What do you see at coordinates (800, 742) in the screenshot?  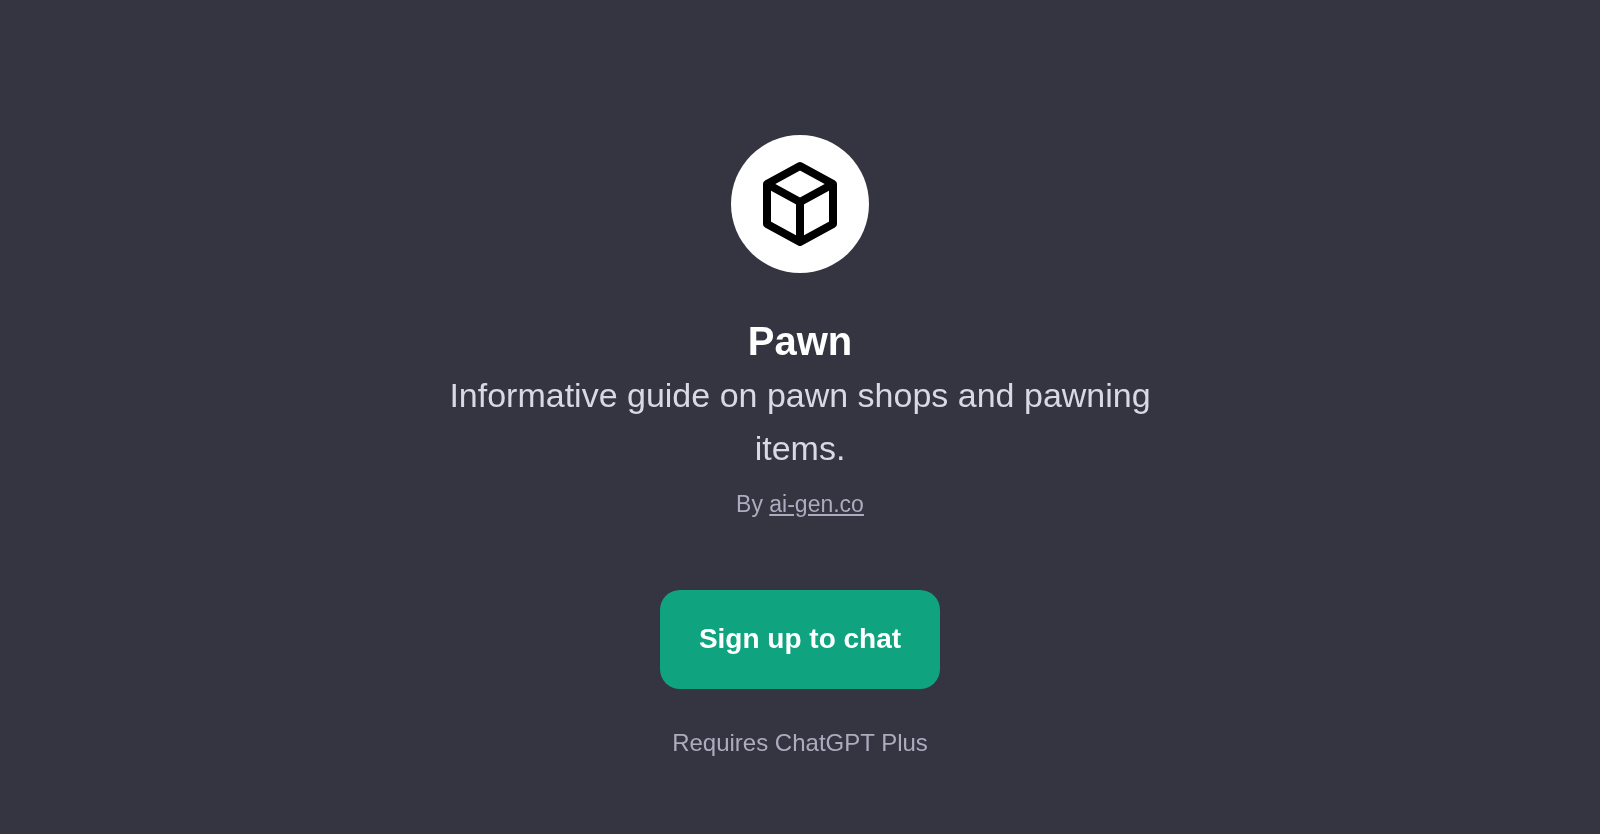 I see `requirement-note: Requires ChatGPT Plus` at bounding box center [800, 742].